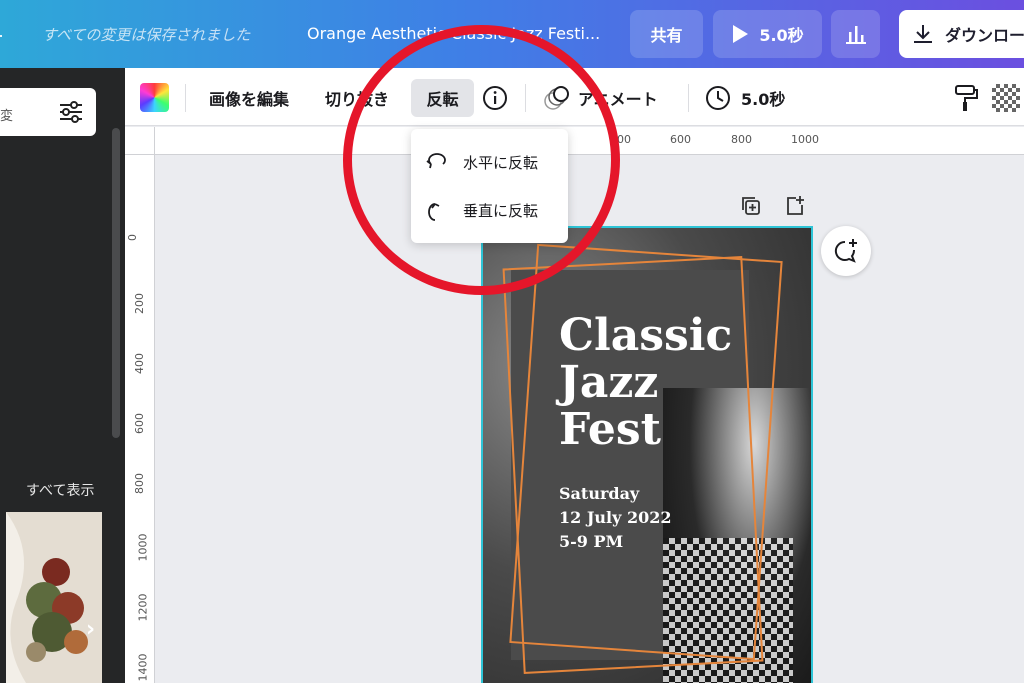 This screenshot has height=683, width=1024. I want to click on play-duration-label: 5.0秒, so click(781, 35).